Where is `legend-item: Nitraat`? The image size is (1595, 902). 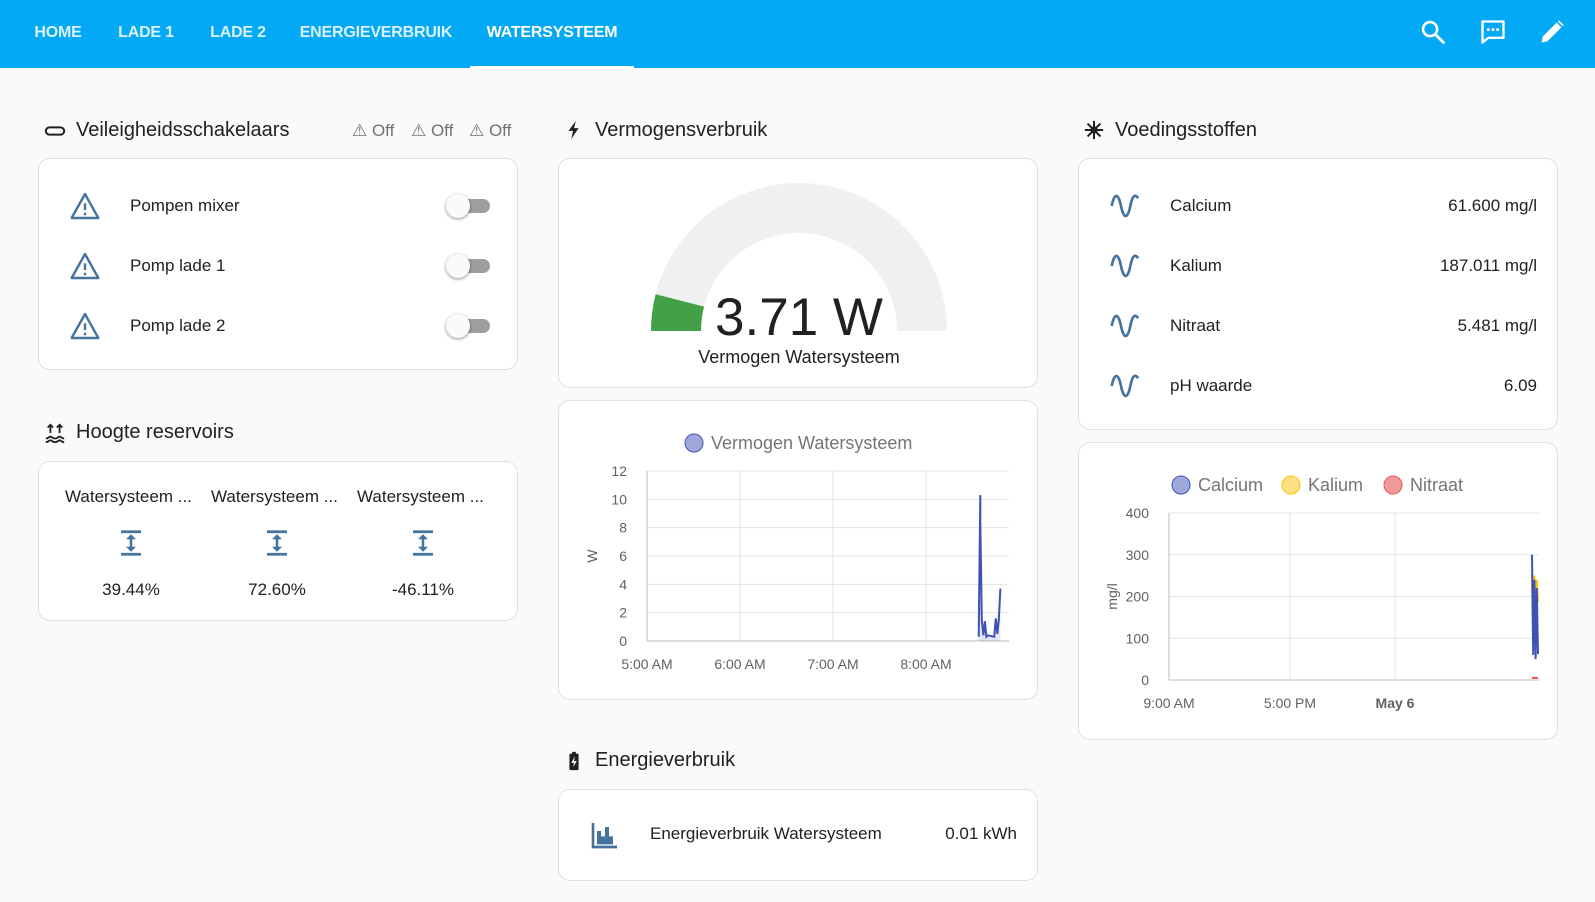 legend-item: Nitraat is located at coordinates (1423, 485).